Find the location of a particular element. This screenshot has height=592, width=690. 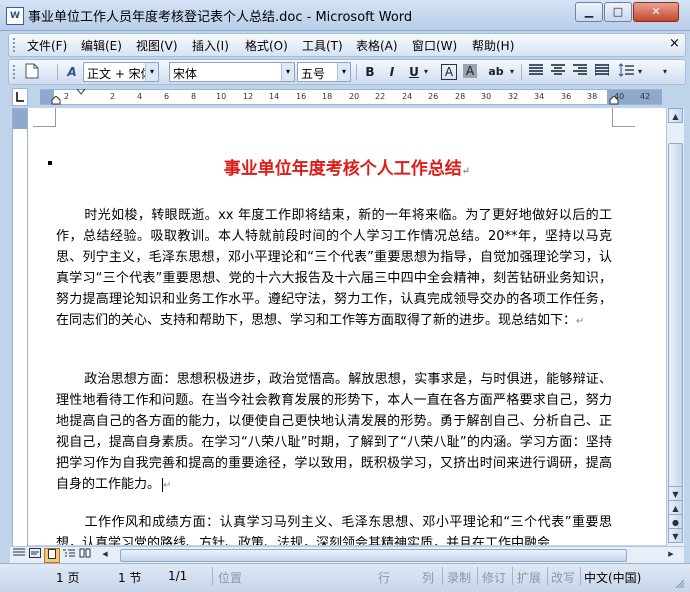

ruler-tick: 6 is located at coordinates (167, 96).